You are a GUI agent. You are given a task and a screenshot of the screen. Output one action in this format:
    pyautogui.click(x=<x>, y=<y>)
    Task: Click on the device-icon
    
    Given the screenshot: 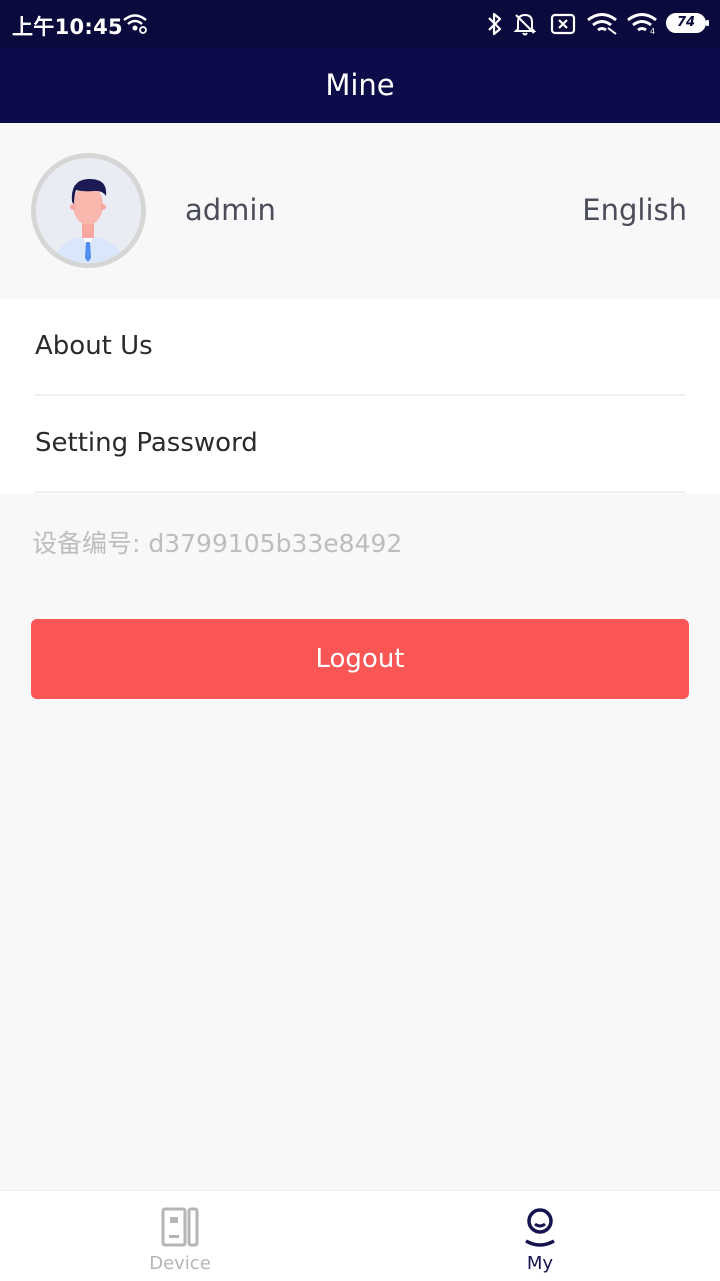 What is the action you would take?
    pyautogui.click(x=180, y=1229)
    